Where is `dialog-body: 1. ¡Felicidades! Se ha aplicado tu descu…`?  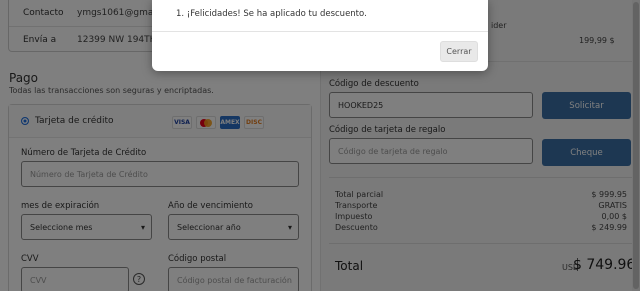 dialog-body: 1. ¡Felicidades! Se ha aplicado tu descu… is located at coordinates (320, 16).